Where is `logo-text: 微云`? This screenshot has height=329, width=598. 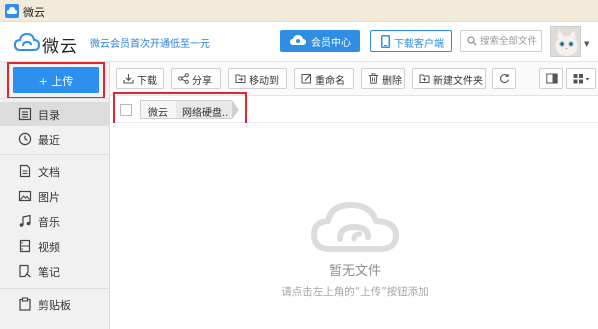
logo-text: 微云 is located at coordinates (60, 47).